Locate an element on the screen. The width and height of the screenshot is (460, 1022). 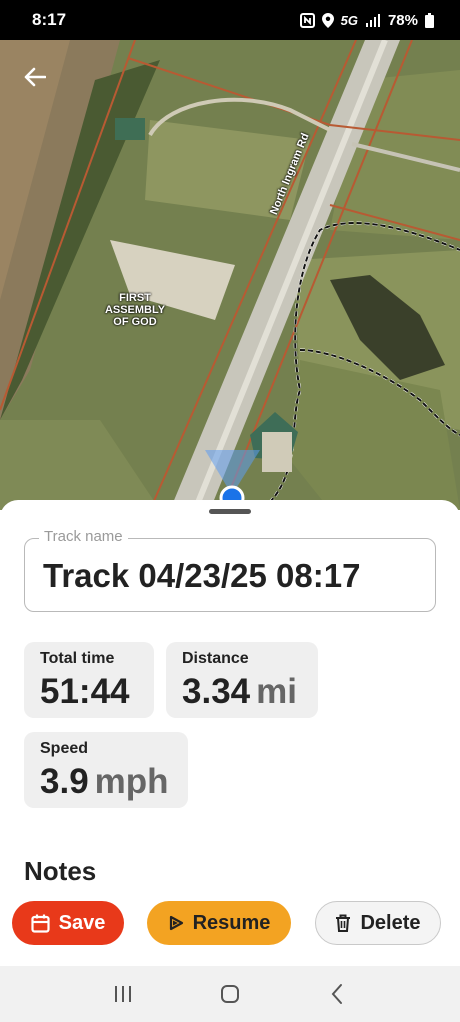
battery-icon is located at coordinates (429, 20).